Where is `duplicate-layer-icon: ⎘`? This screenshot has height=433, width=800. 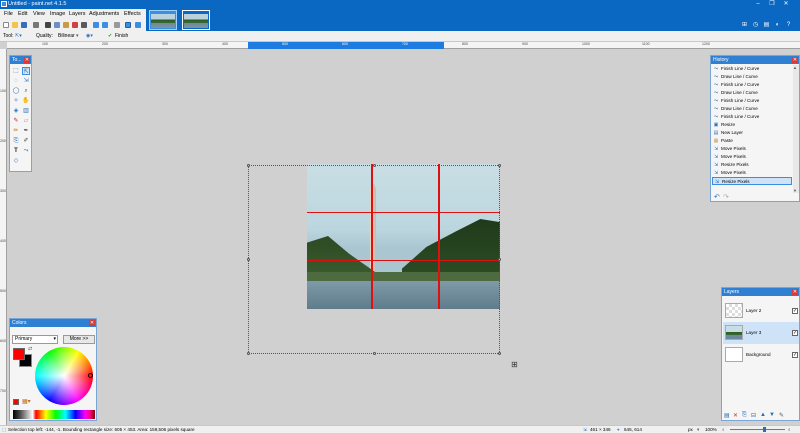 duplicate-layer-icon: ⎘ is located at coordinates (744, 415).